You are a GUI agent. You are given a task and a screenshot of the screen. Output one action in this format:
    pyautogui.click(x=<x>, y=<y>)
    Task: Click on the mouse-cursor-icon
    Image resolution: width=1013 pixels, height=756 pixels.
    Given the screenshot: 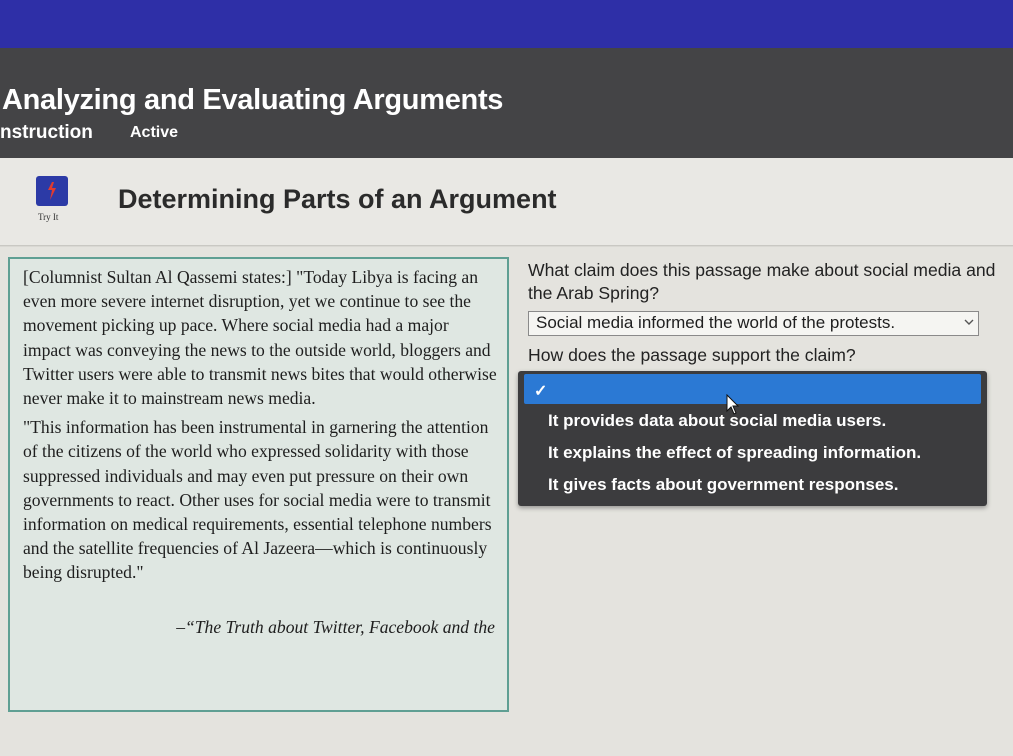 What is the action you would take?
    pyautogui.click(x=733, y=404)
    